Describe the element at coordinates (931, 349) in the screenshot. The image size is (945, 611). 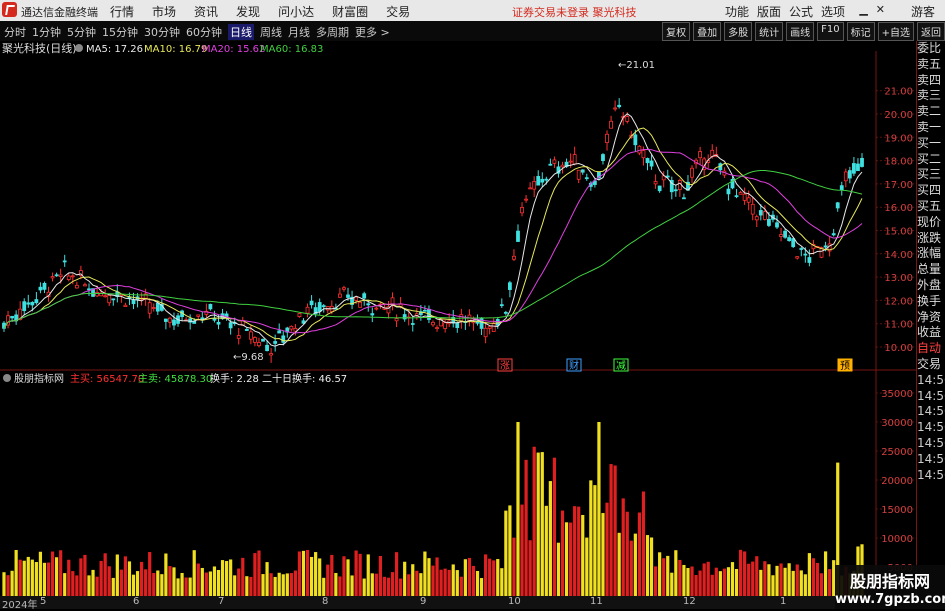
I see `quote-field-label: 自动` at that location.